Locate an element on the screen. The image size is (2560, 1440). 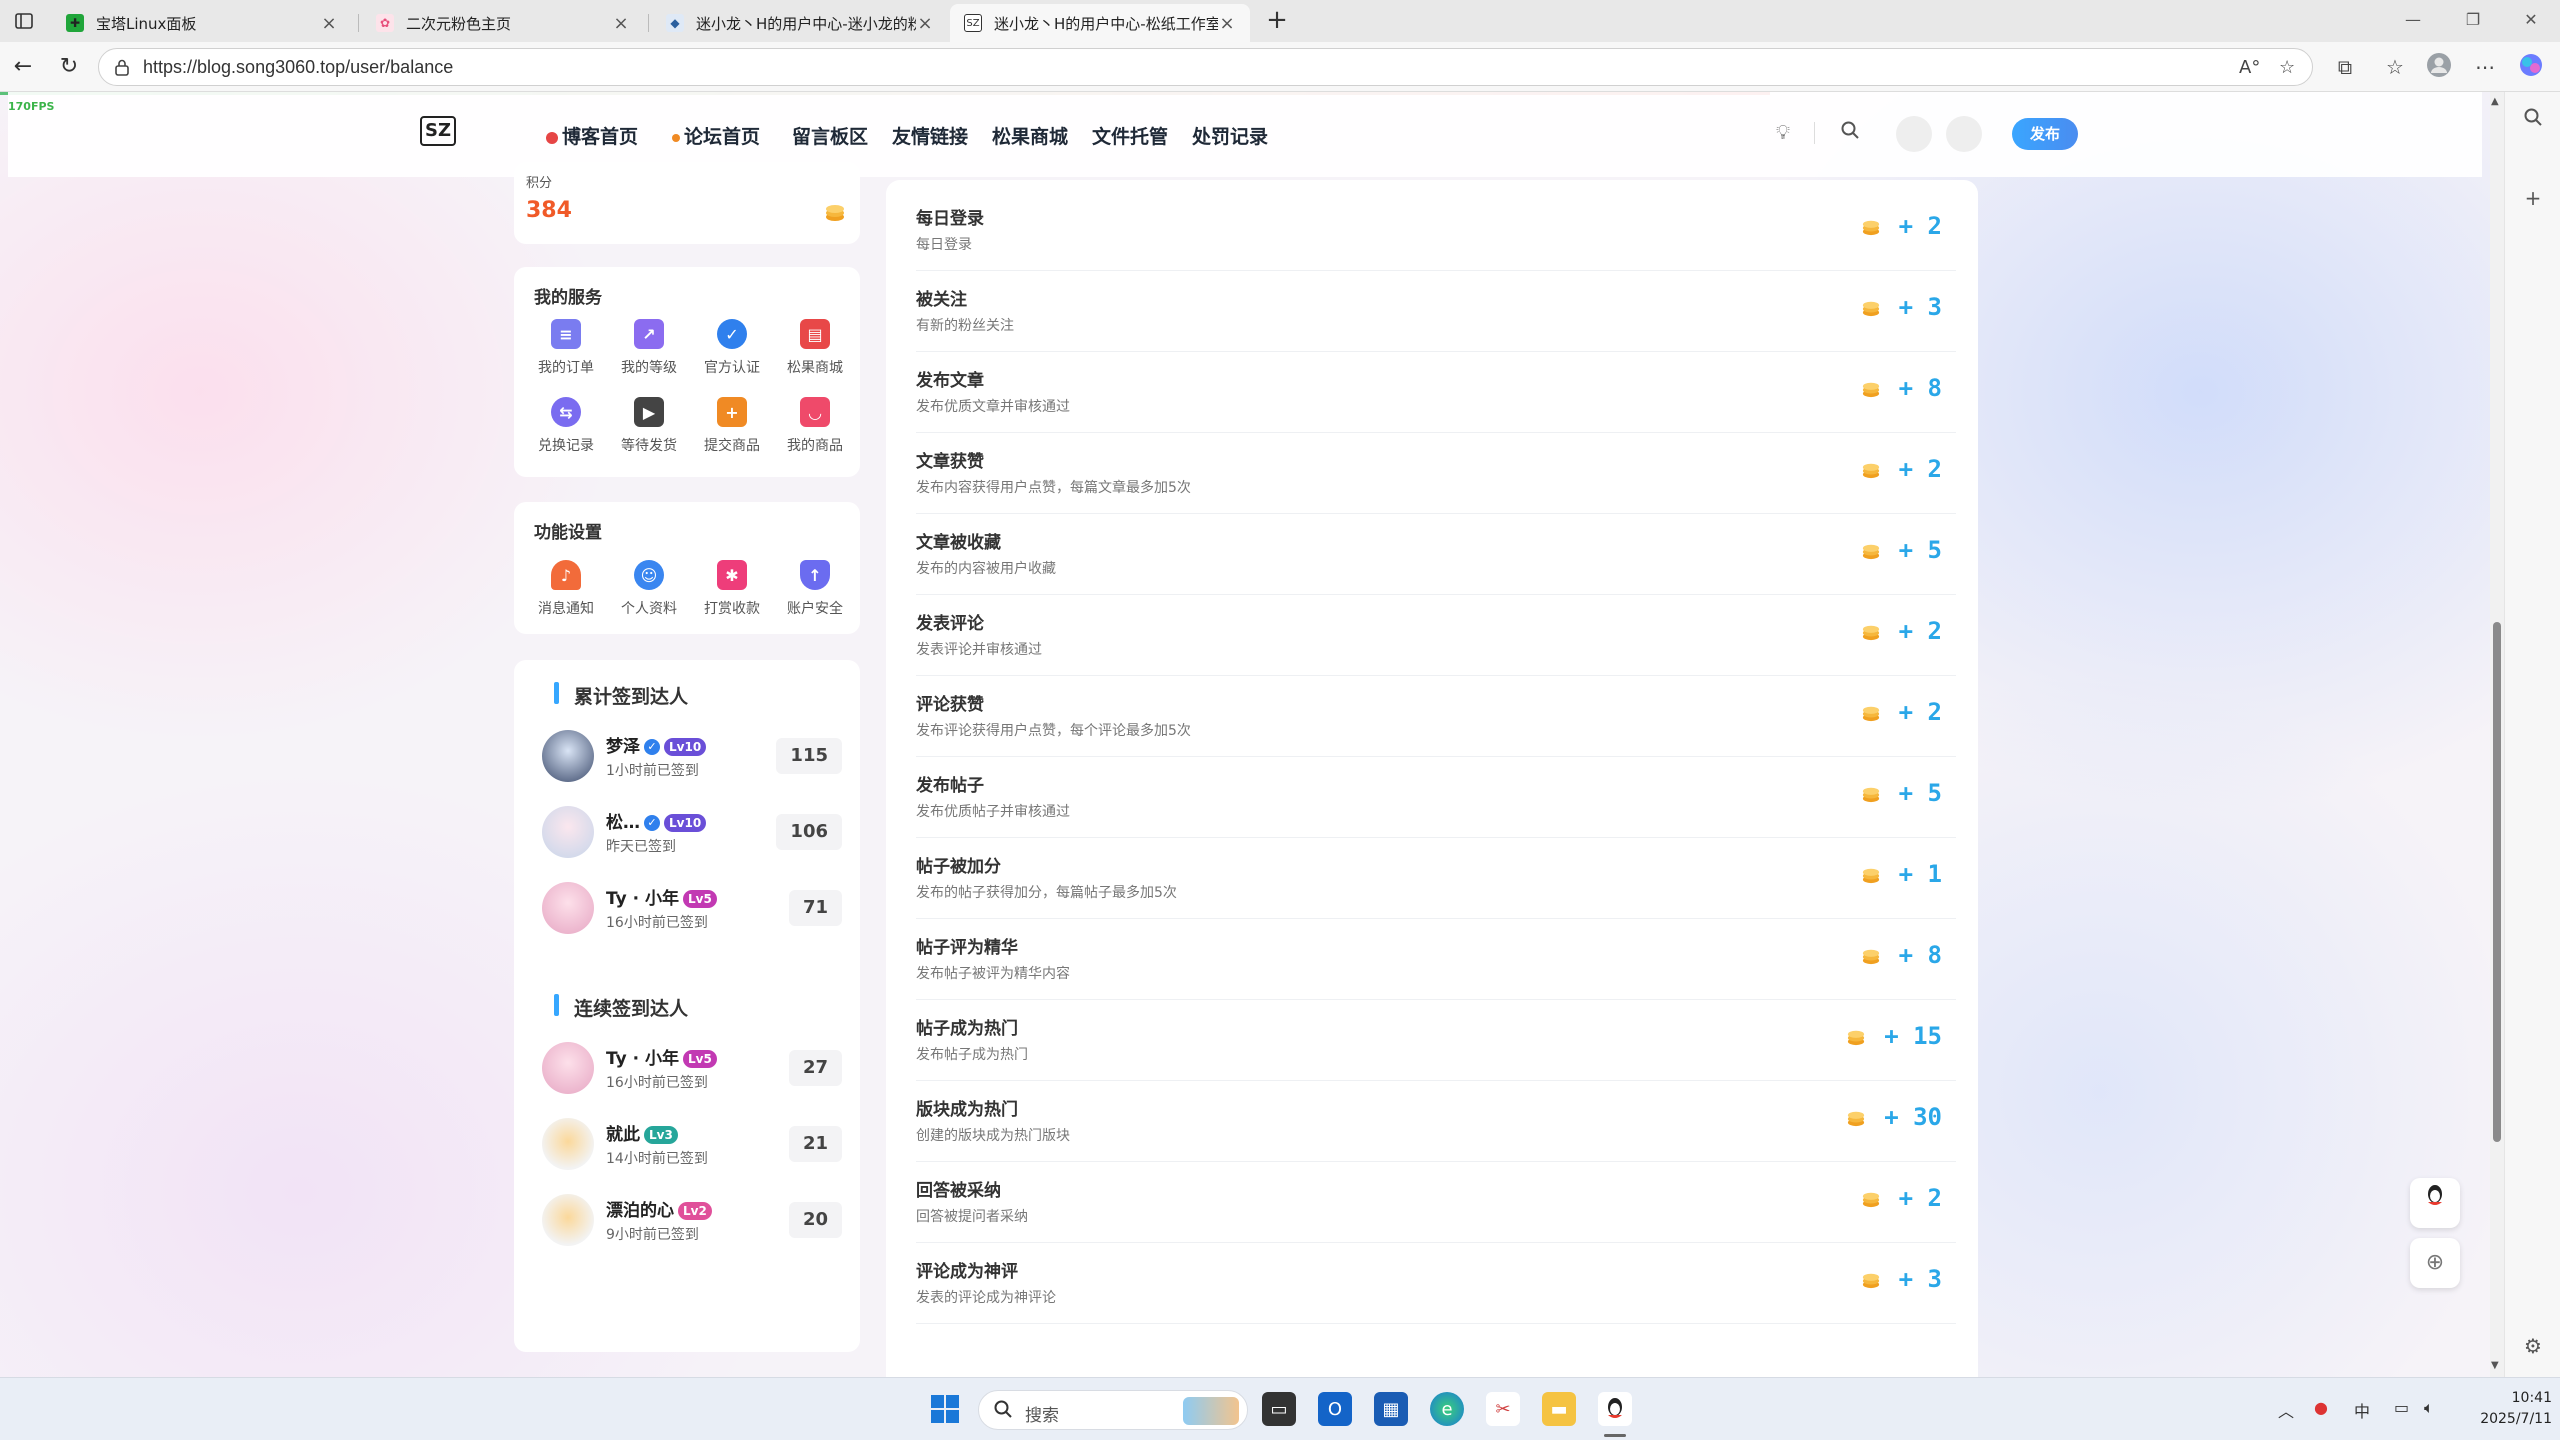
service-level: ↗ 我的等级 is located at coordinates (649, 348).